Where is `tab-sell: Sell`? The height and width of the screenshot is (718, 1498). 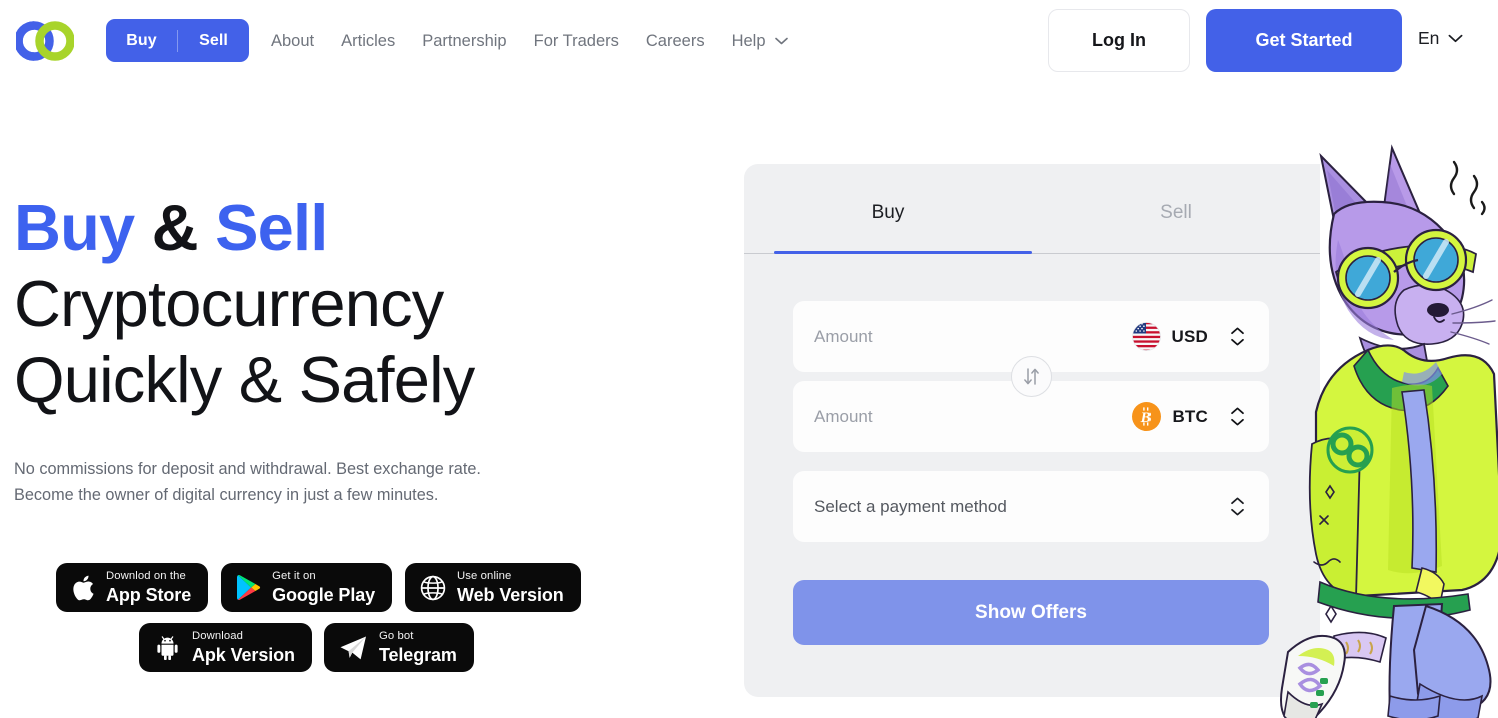
tab-sell: Sell is located at coordinates (1176, 208).